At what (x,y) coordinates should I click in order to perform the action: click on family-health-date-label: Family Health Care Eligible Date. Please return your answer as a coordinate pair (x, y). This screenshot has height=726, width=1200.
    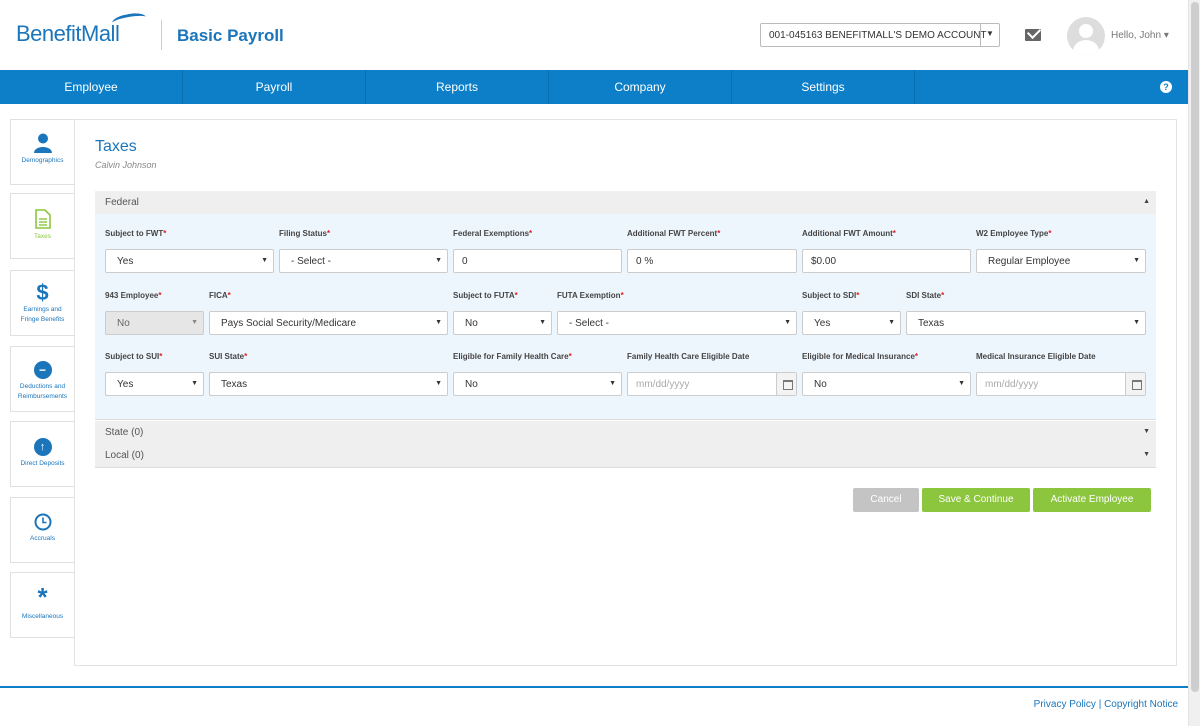
    Looking at the image, I should click on (688, 356).